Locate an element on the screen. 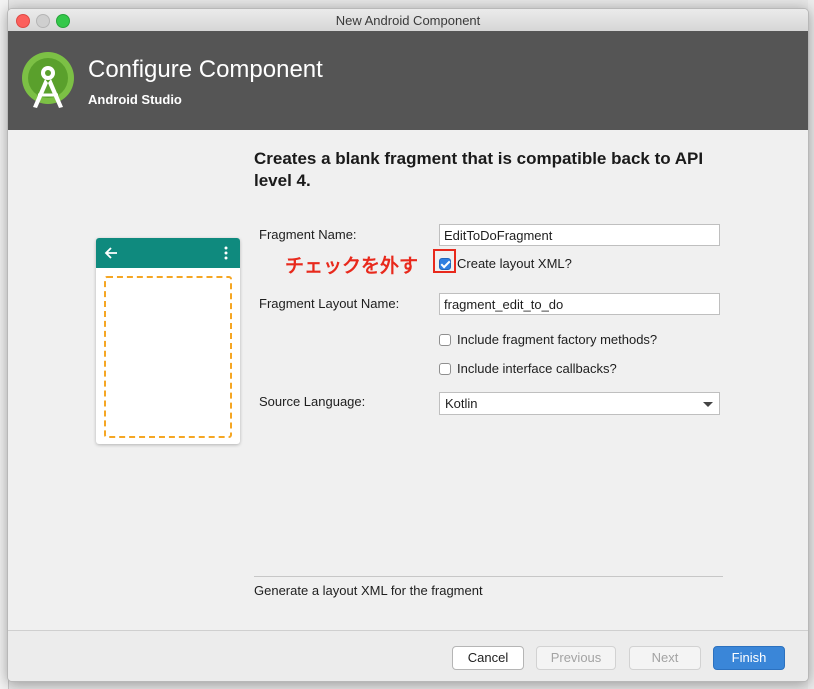 This screenshot has height=689, width=814. window-title: New Android Component is located at coordinates (408, 20).